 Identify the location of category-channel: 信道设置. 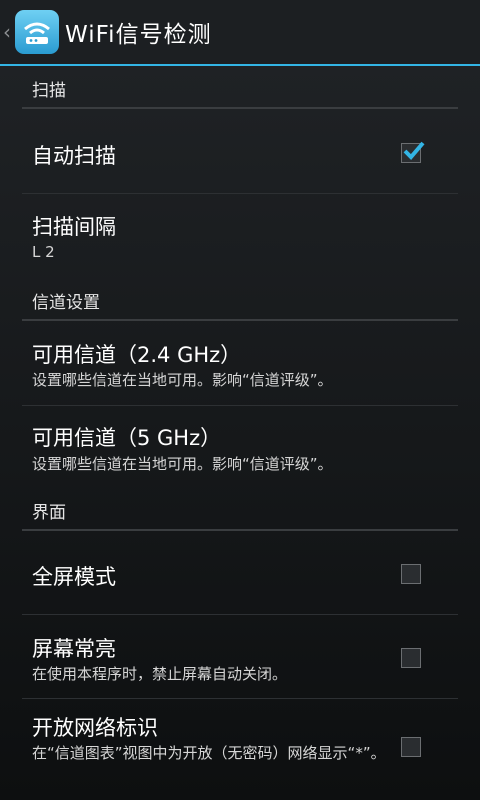
(240, 301).